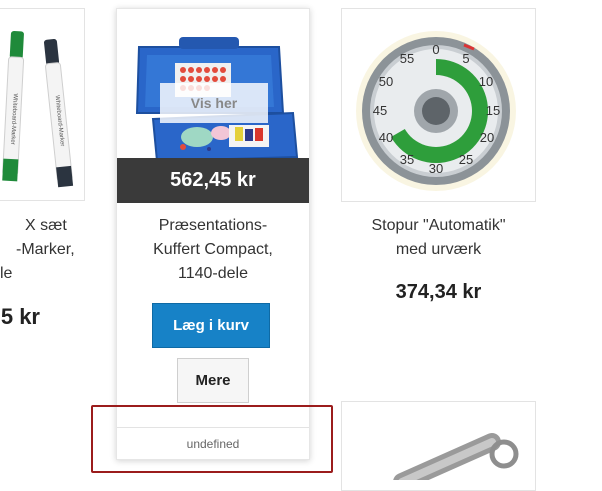 The height and width of the screenshot is (491, 602). Describe the element at coordinates (380, 110) in the screenshot. I see `svg-text: 45` at that location.